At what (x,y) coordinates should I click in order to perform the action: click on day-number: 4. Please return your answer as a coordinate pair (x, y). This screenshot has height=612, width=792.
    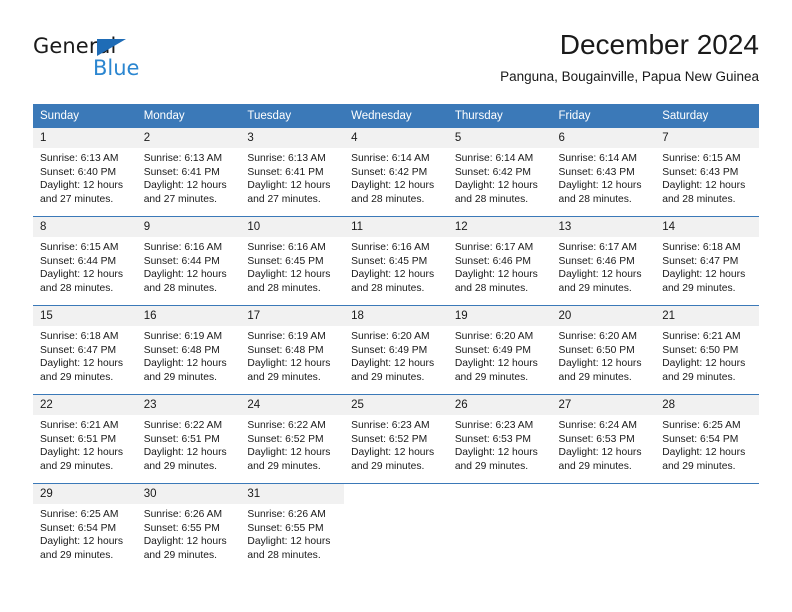
    Looking at the image, I should click on (396, 138).